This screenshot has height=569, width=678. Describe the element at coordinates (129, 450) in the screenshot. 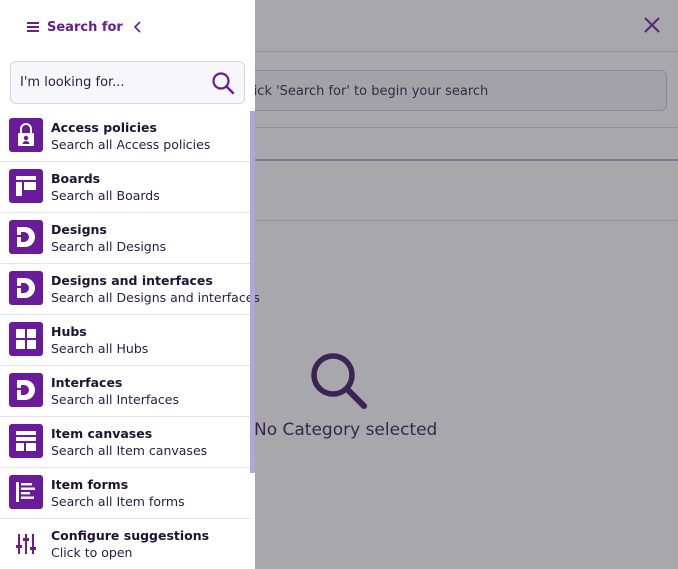

I see `category-subtitle: Search all Item canvases` at that location.